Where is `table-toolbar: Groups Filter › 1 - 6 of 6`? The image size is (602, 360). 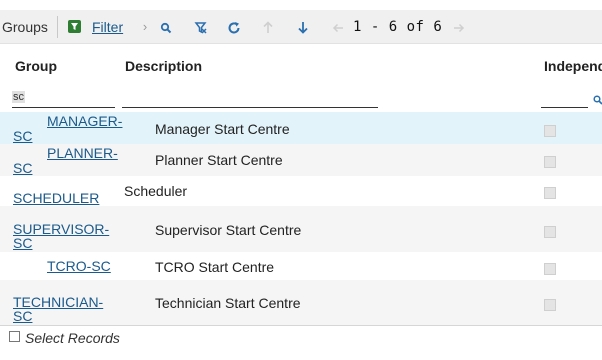
table-toolbar: Groups Filter › 1 - 6 of 6 is located at coordinates (301, 27).